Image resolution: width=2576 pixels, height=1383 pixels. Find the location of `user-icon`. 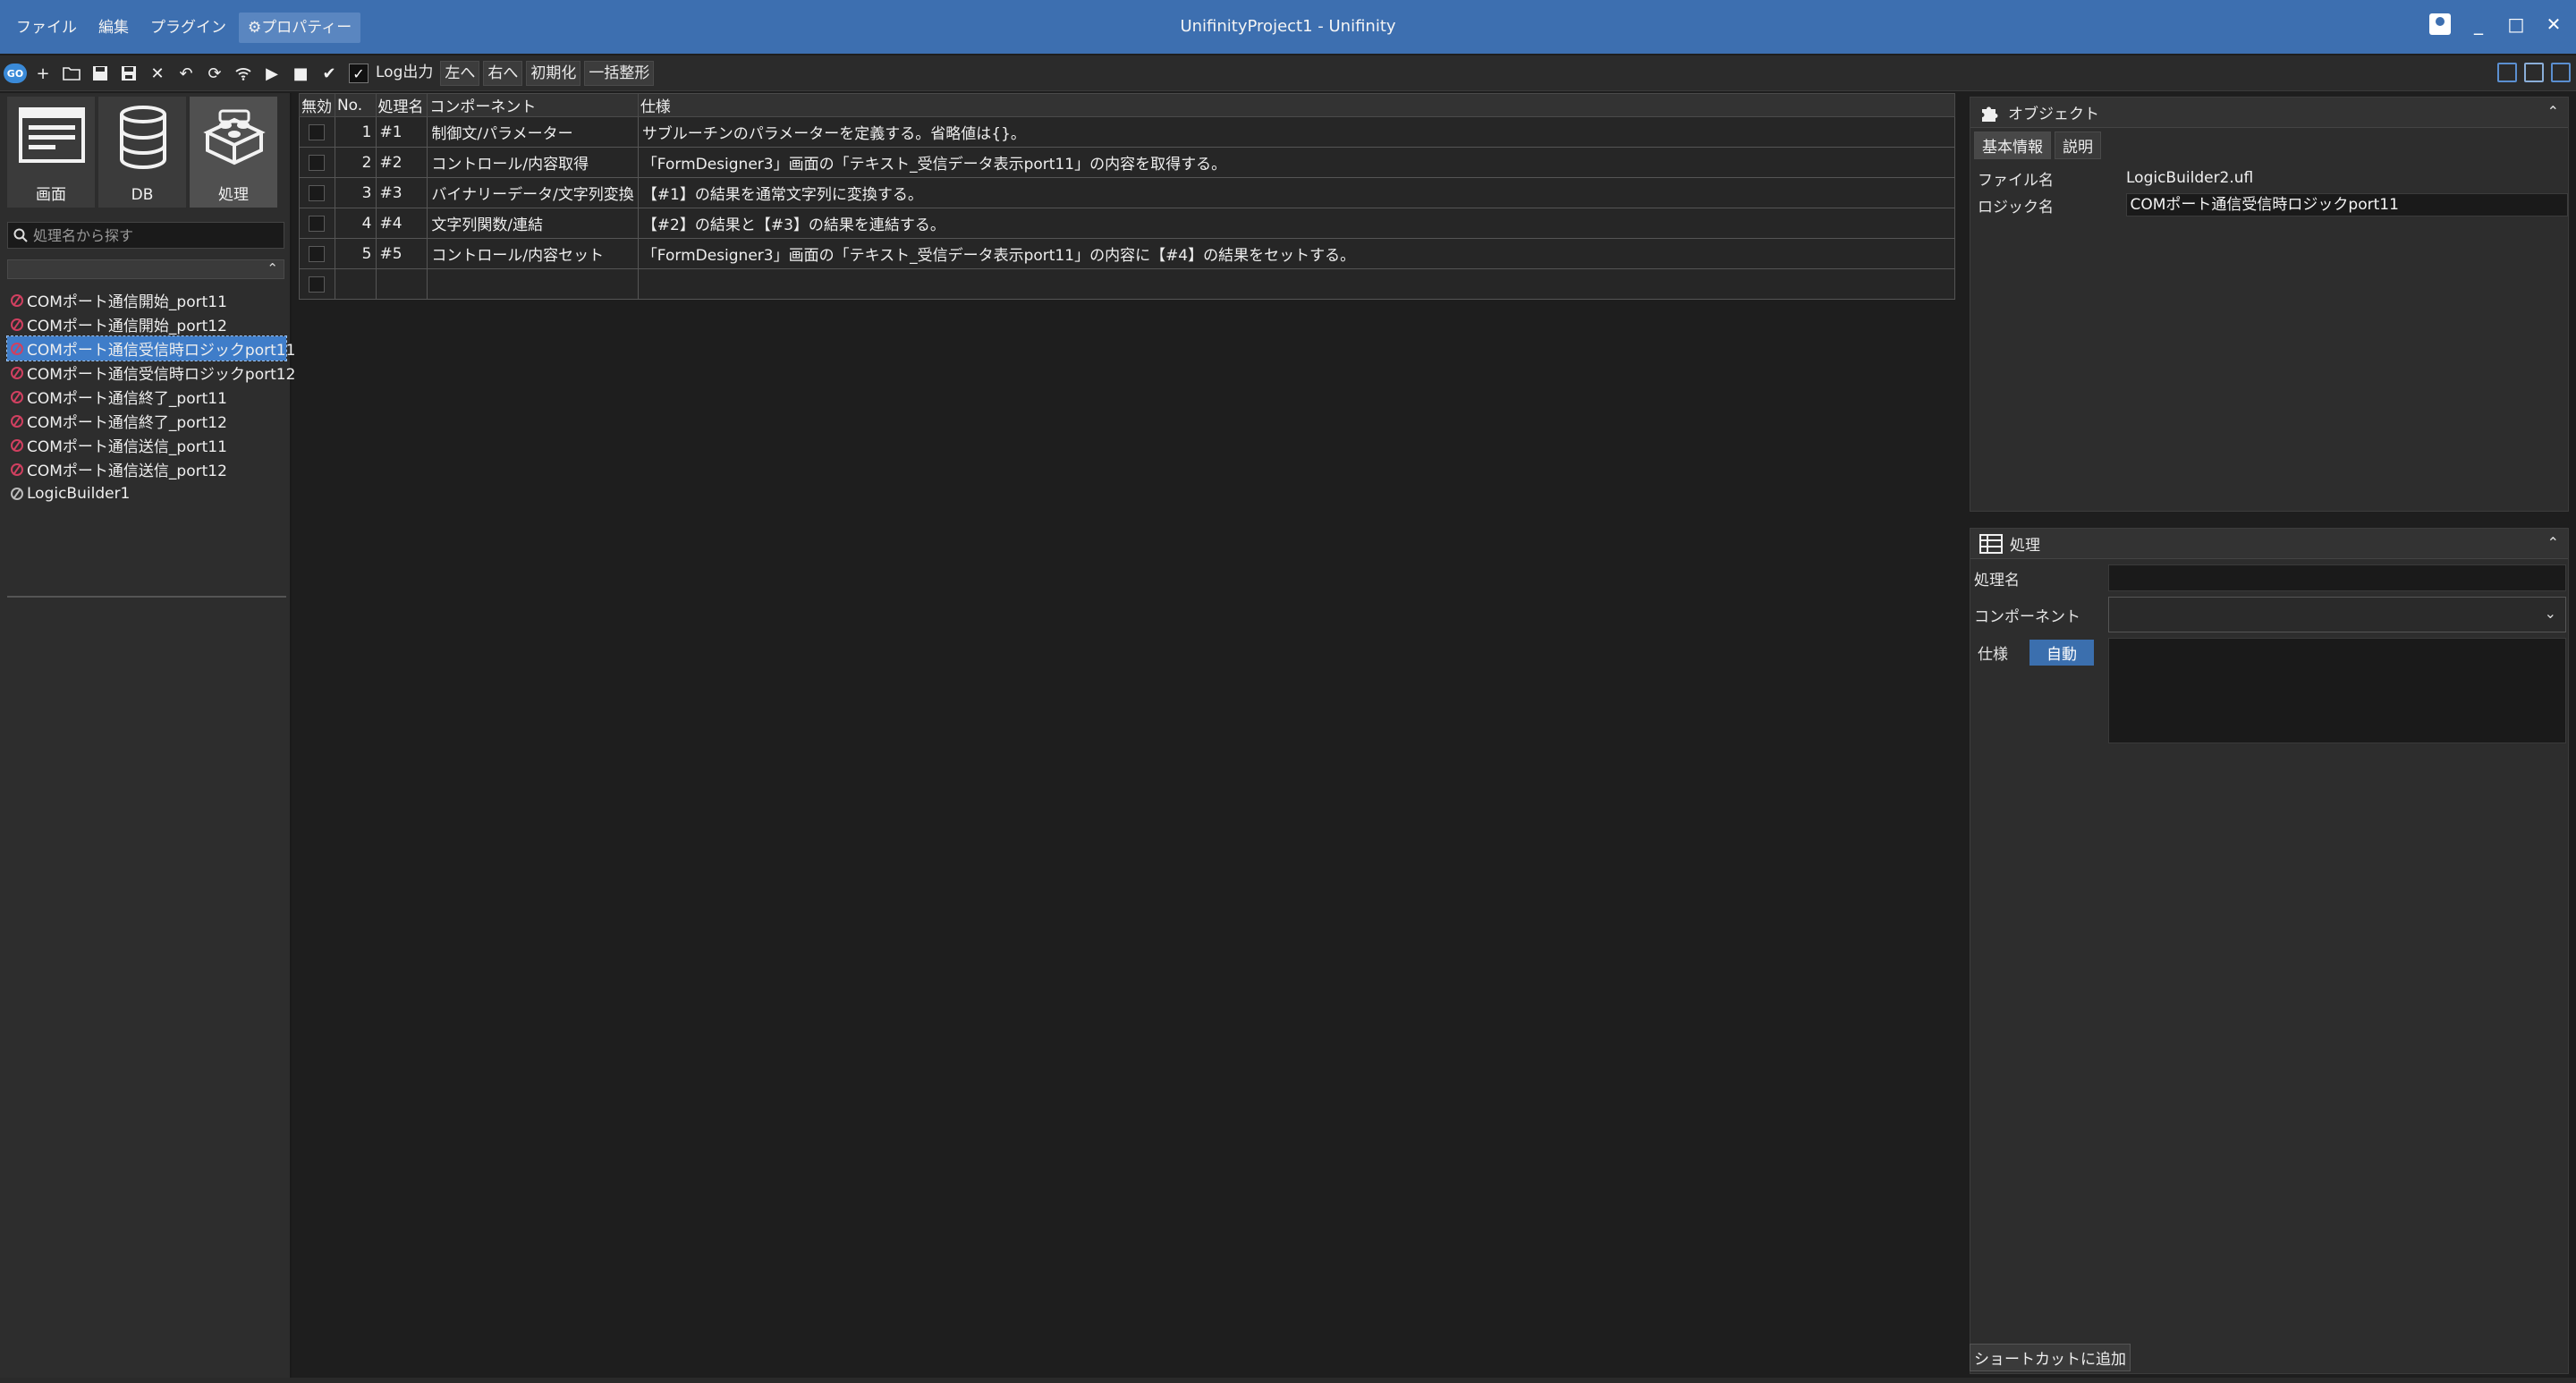

user-icon is located at coordinates (2440, 24).